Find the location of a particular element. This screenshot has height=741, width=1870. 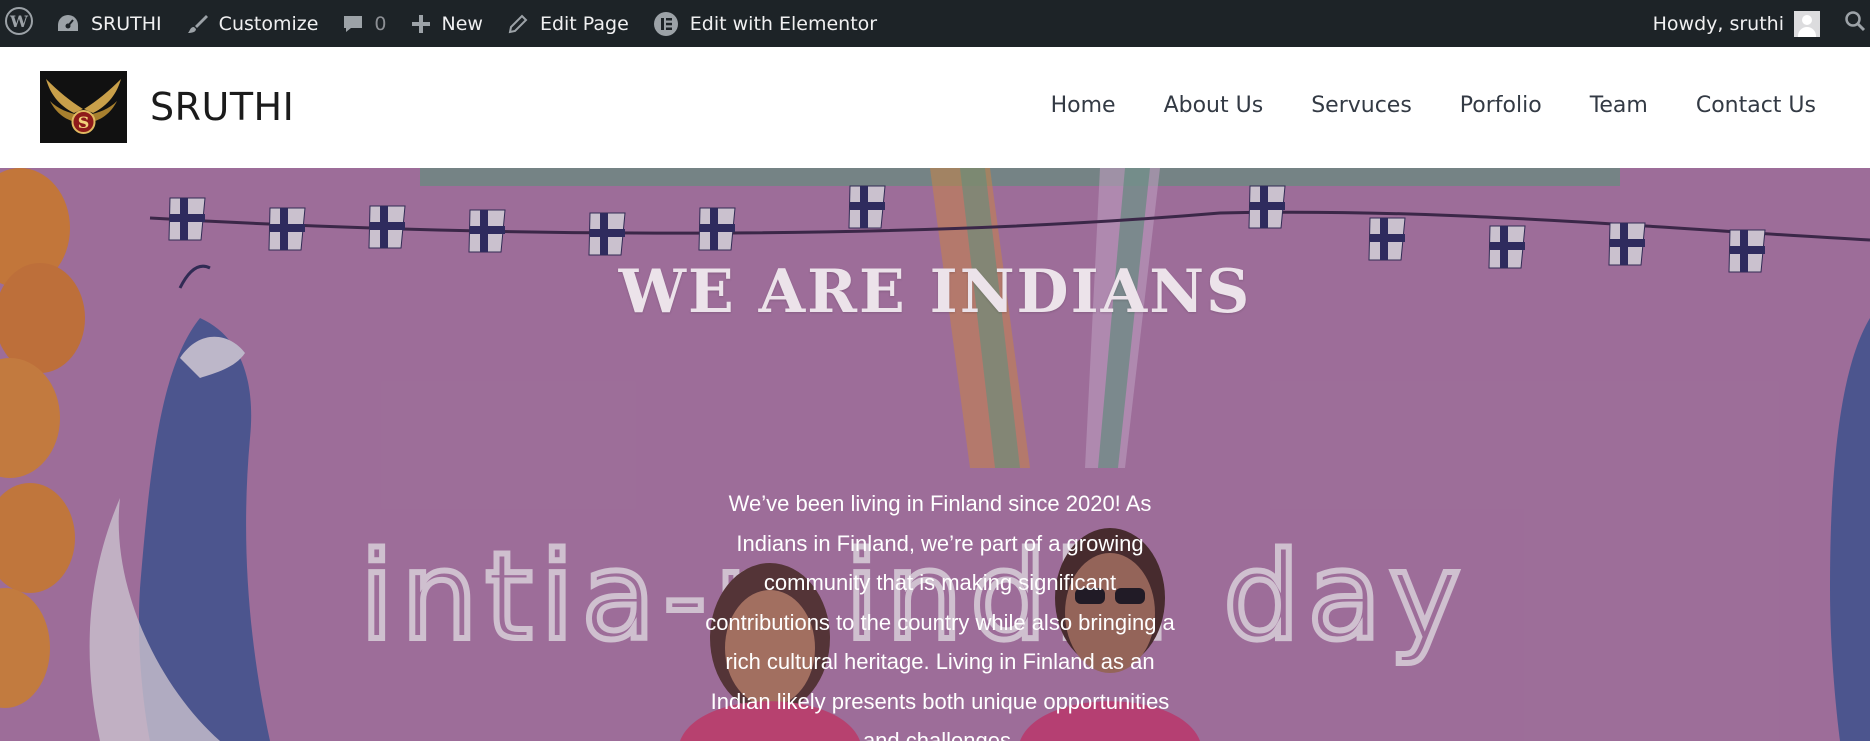

nav-item-contact-us: Contact Us is located at coordinates (1756, 105).